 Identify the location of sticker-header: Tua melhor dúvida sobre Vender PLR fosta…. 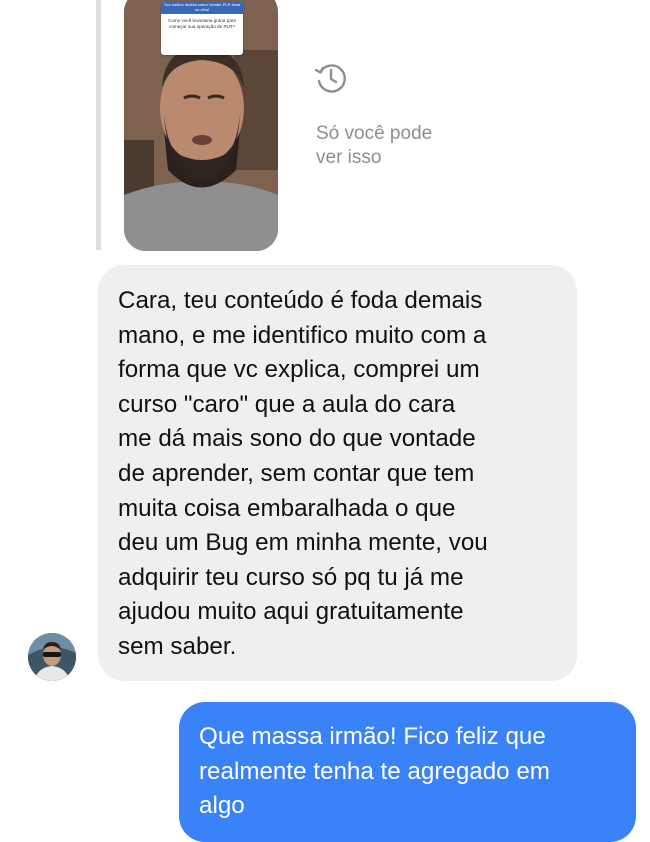
(202, 7).